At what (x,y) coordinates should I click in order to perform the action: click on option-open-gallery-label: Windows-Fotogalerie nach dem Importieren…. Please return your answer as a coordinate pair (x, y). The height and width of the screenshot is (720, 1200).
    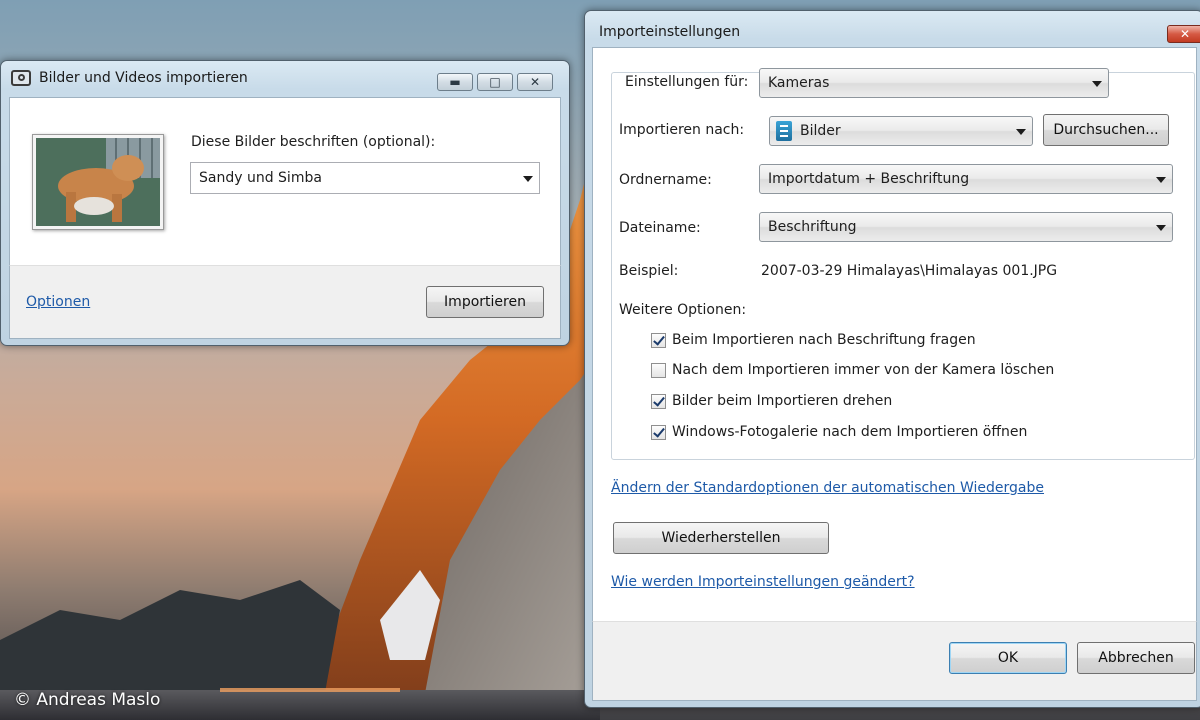
    Looking at the image, I should click on (850, 432).